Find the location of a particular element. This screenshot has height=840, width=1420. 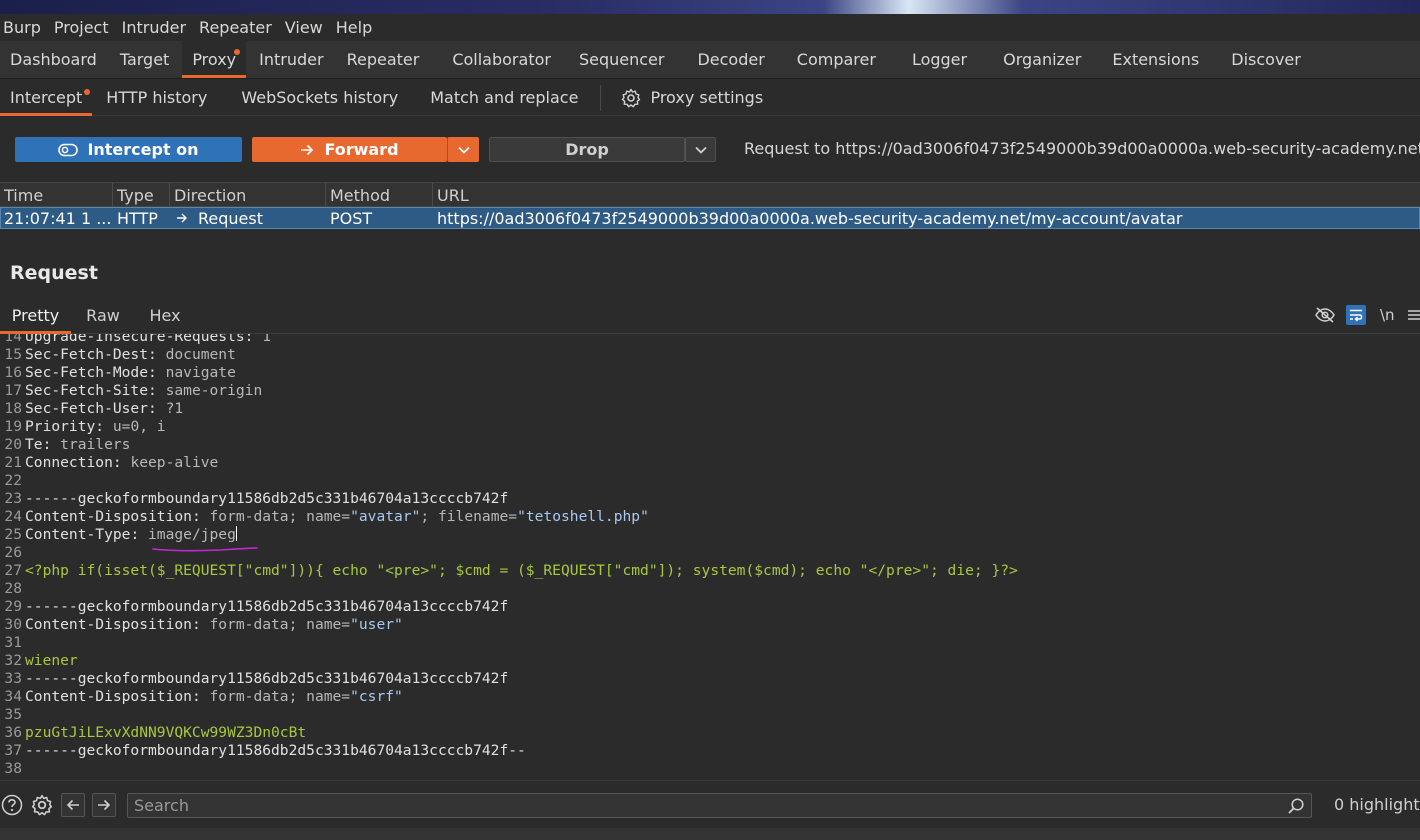

tab-discover: Discover is located at coordinates (1266, 59).